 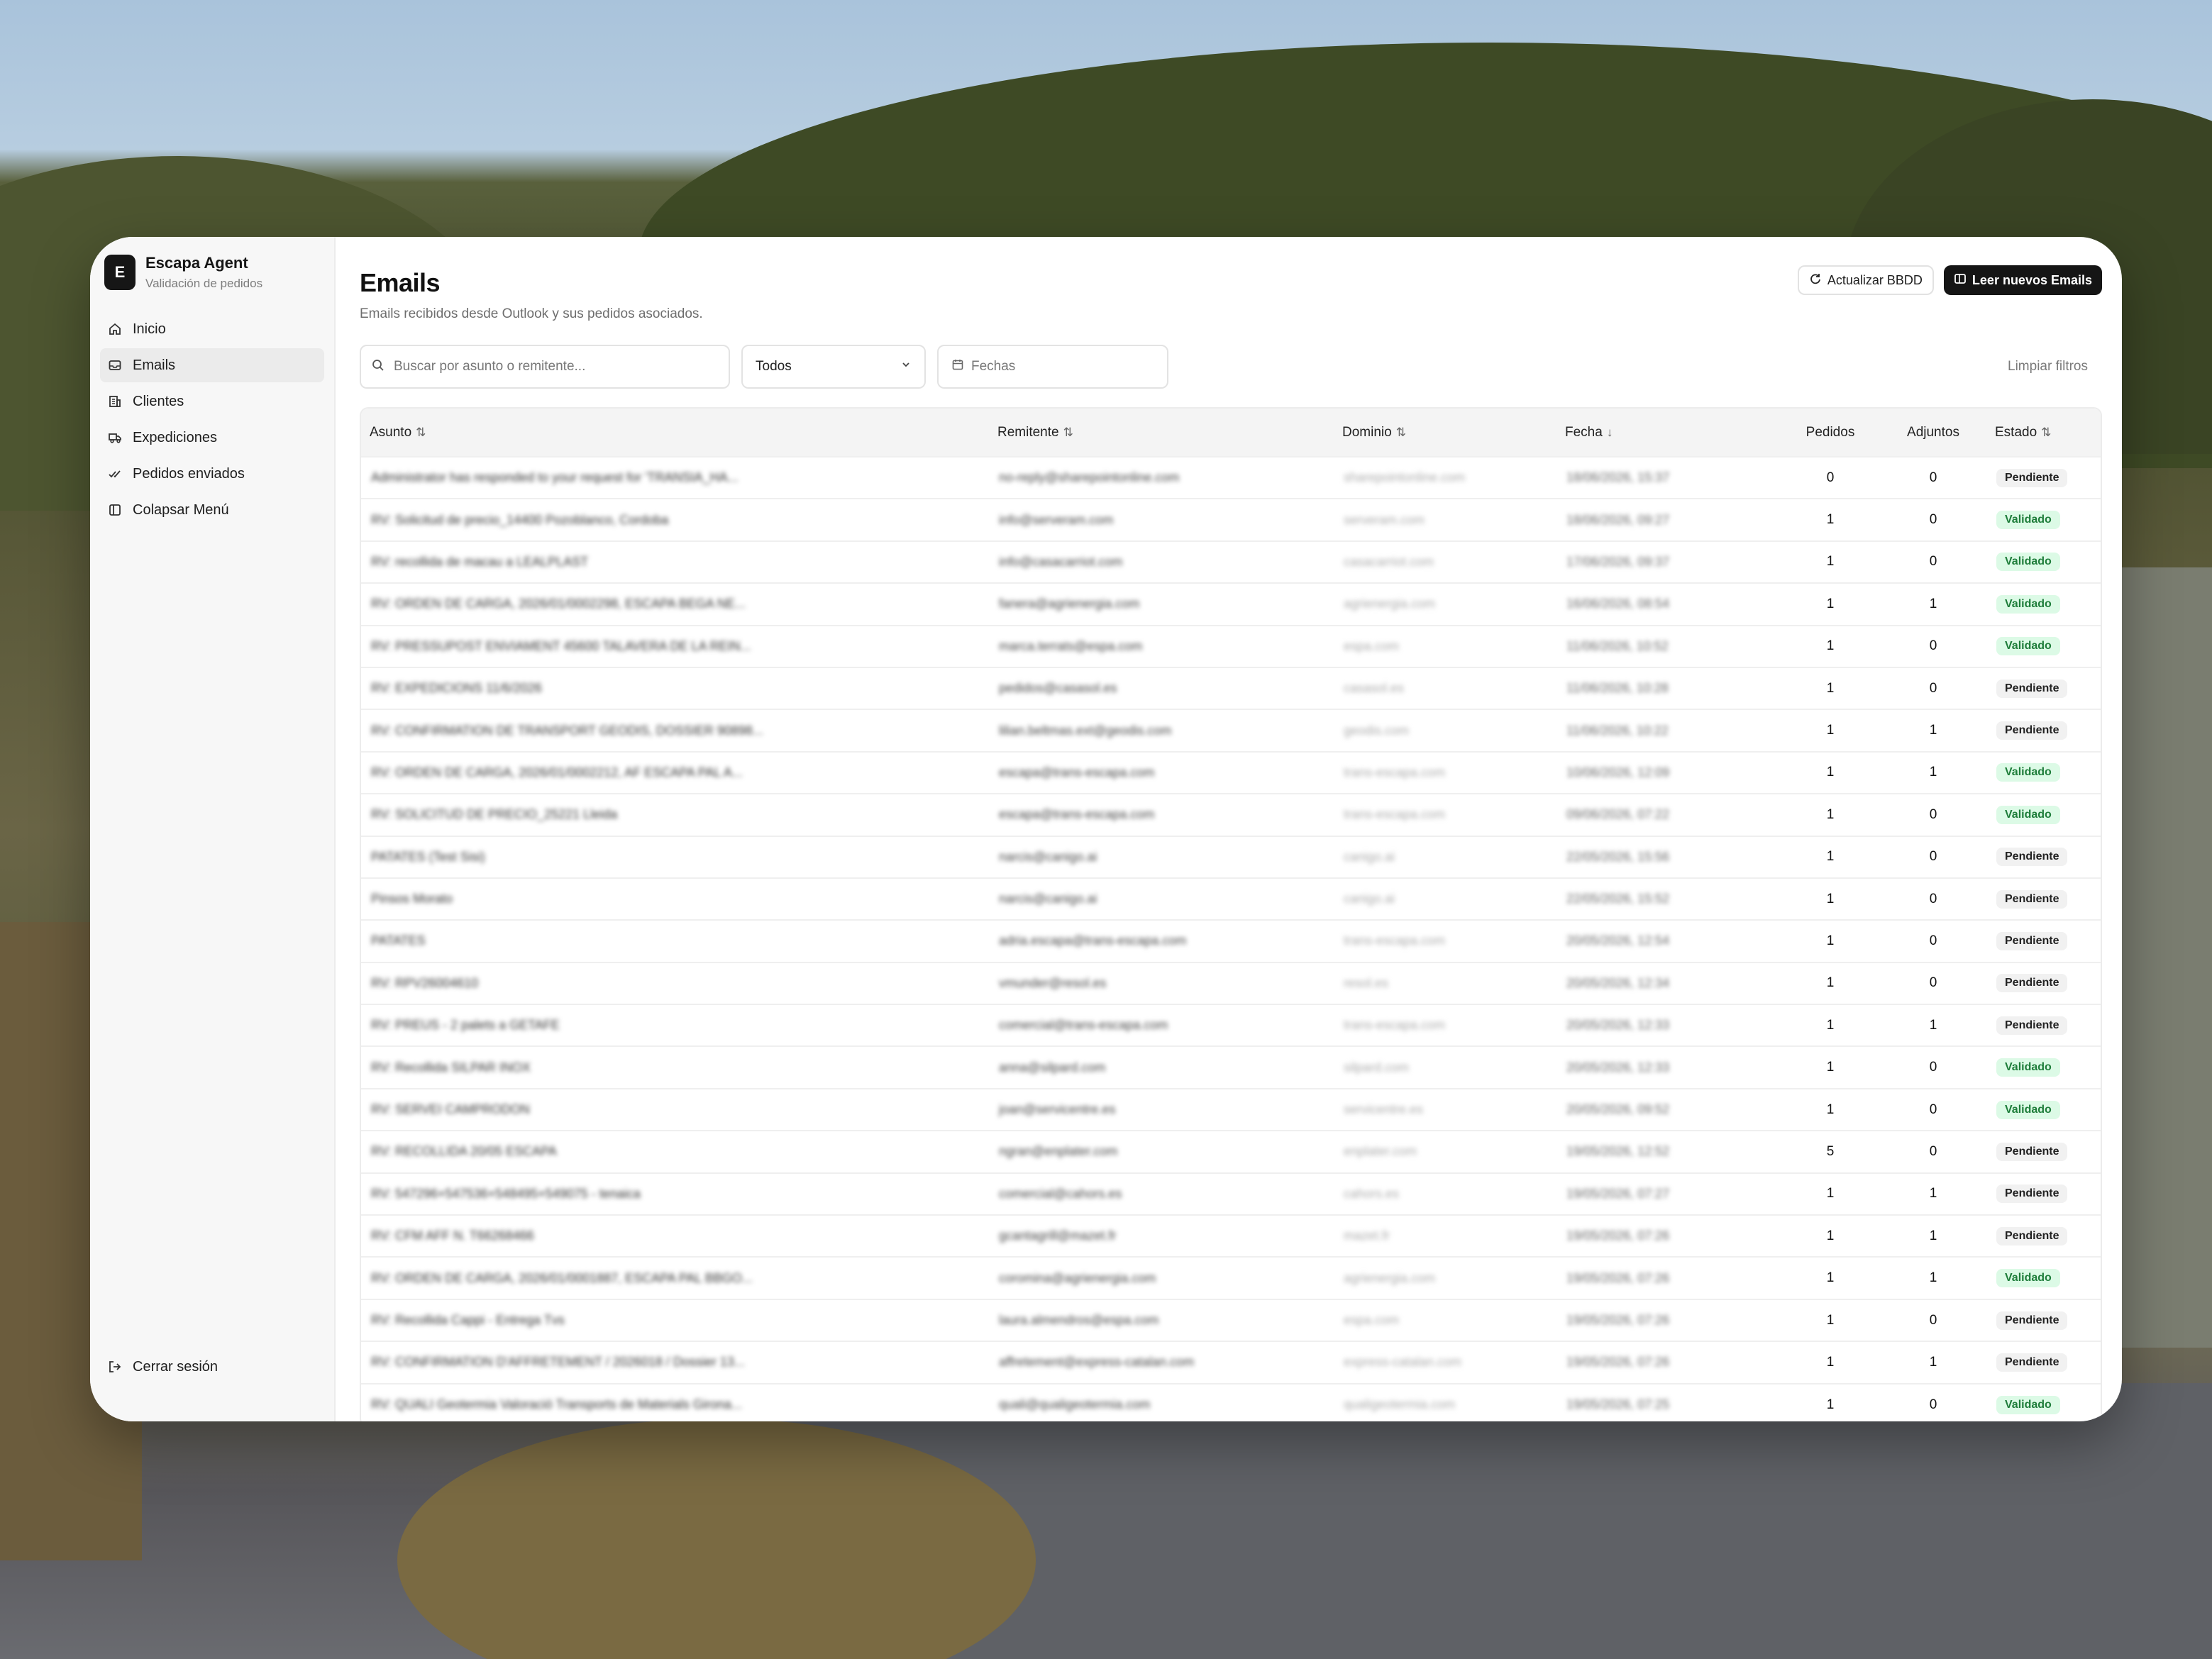 I want to click on cell-pedidos: 5, so click(x=1830, y=1151).